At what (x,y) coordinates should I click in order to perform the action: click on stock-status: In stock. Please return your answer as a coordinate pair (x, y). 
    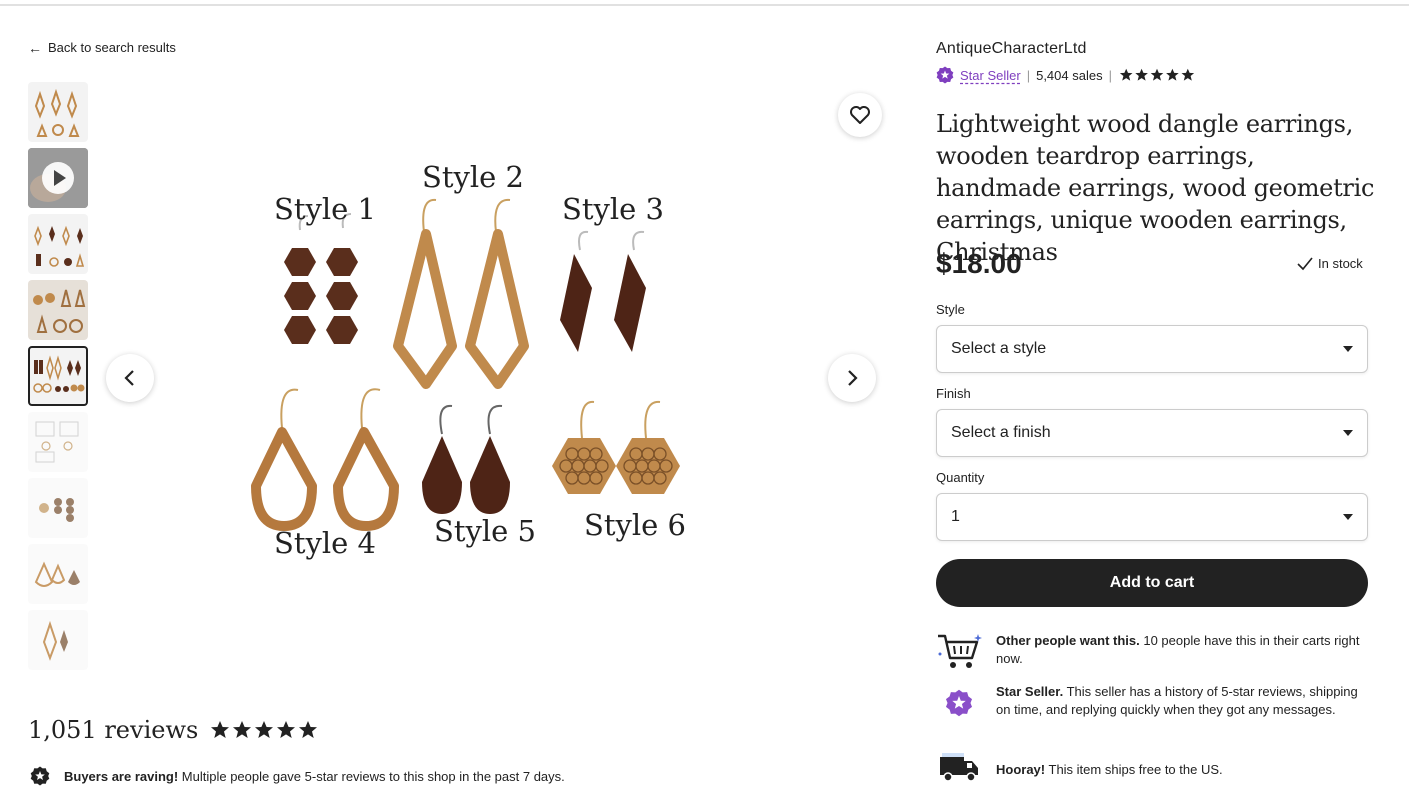
    Looking at the image, I should click on (1330, 263).